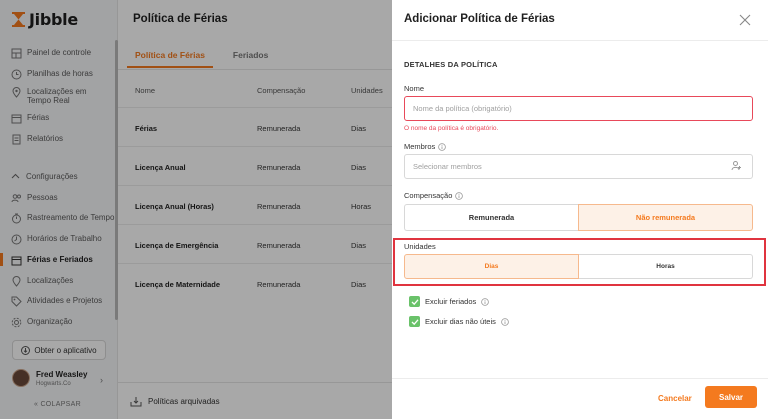  What do you see at coordinates (479, 19) in the screenshot?
I see `panel-title: Adicionar Política de Férias` at bounding box center [479, 19].